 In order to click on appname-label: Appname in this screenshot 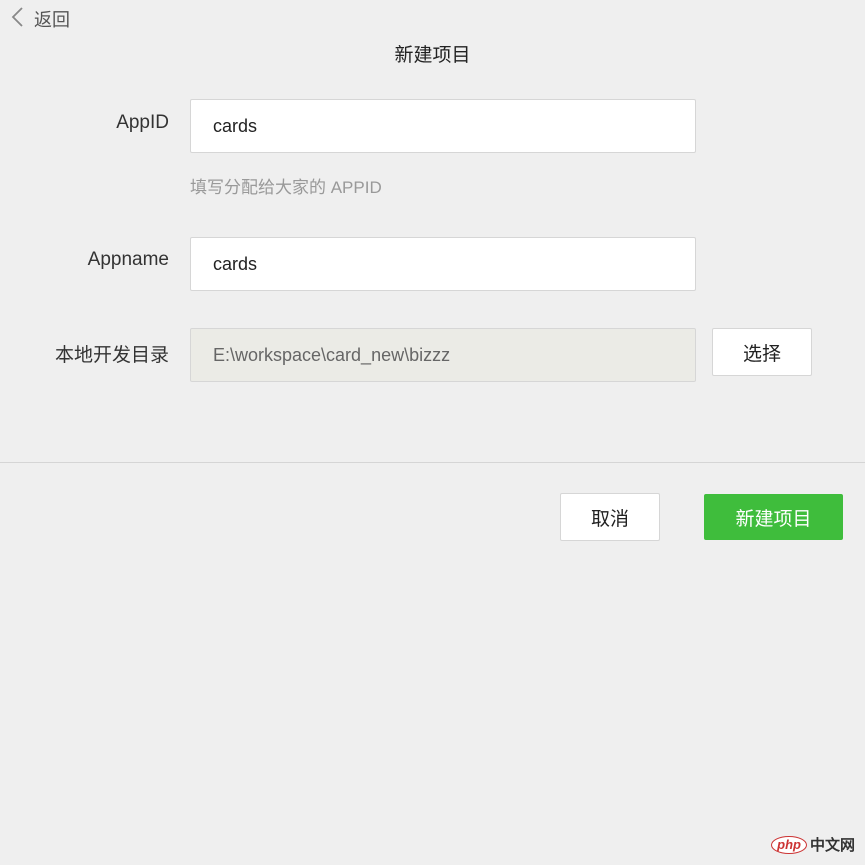, I will do `click(128, 259)`.